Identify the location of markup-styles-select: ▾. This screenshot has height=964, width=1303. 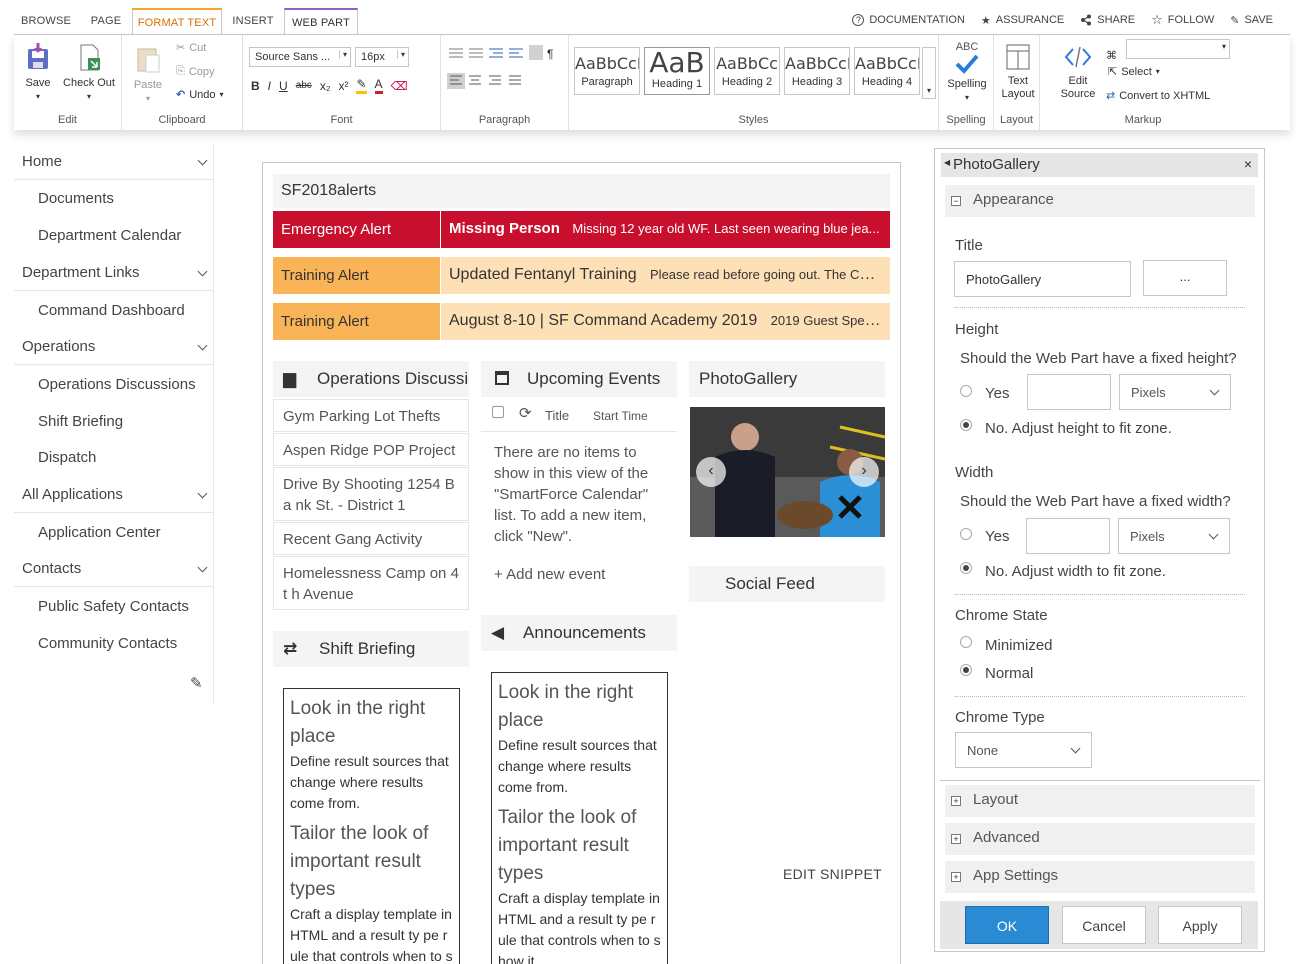
(1178, 49).